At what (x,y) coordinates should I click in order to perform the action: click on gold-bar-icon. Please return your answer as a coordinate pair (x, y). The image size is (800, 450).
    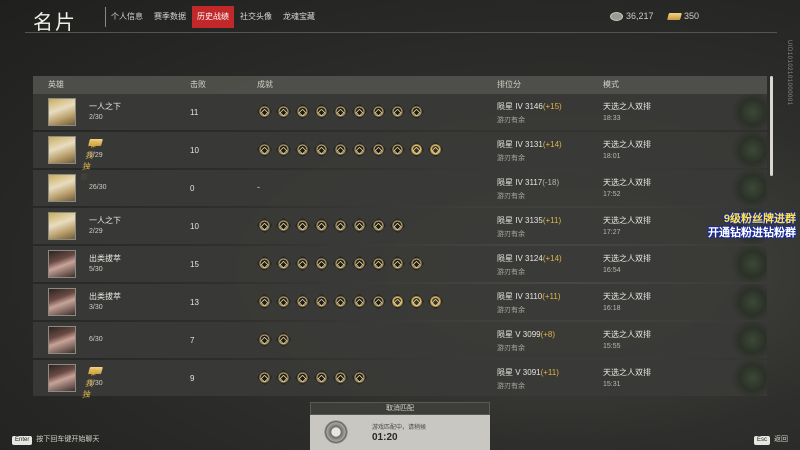
    Looking at the image, I should click on (674, 17).